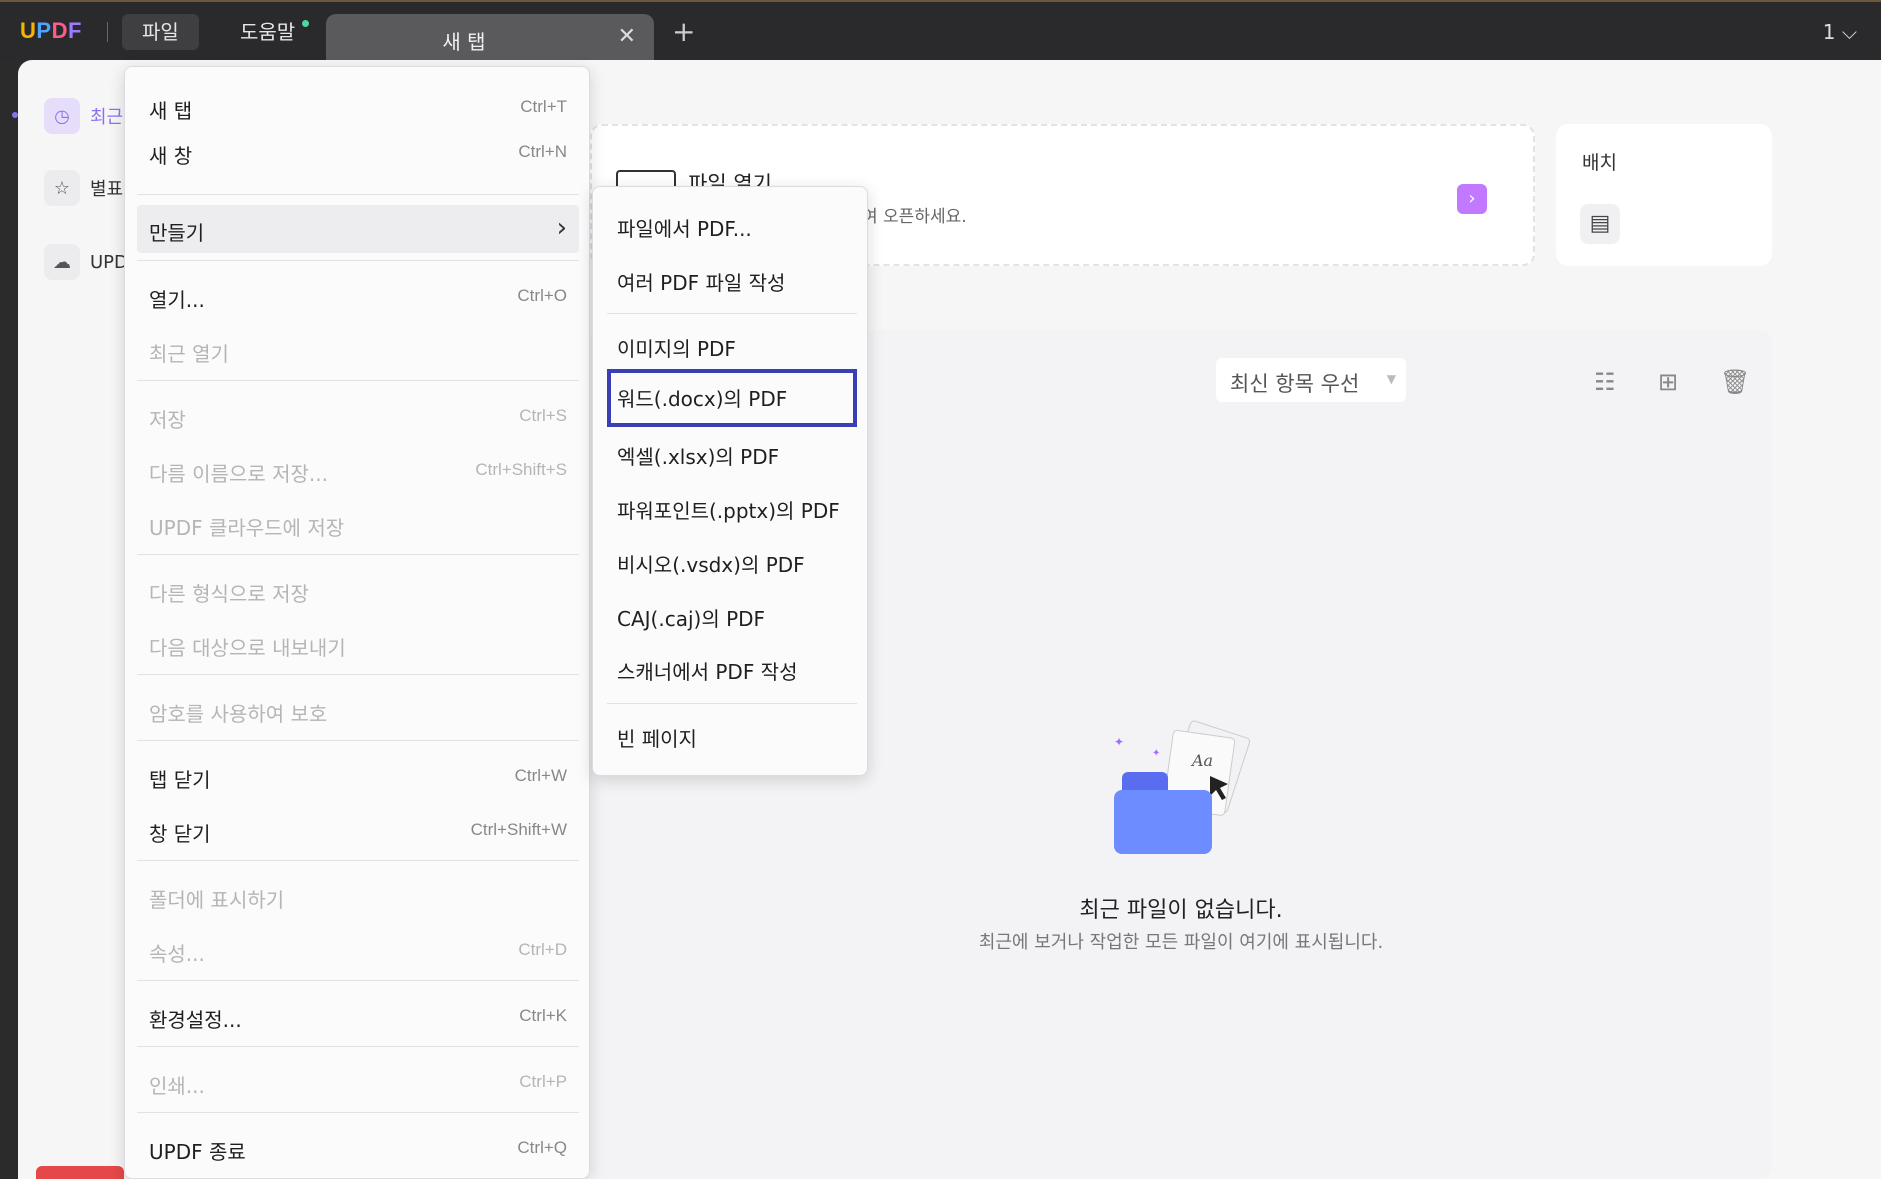 This screenshot has height=1179, width=1881. What do you see at coordinates (732, 736) in the screenshot?
I see `submenu-item-blank-page: 빈 페이지` at bounding box center [732, 736].